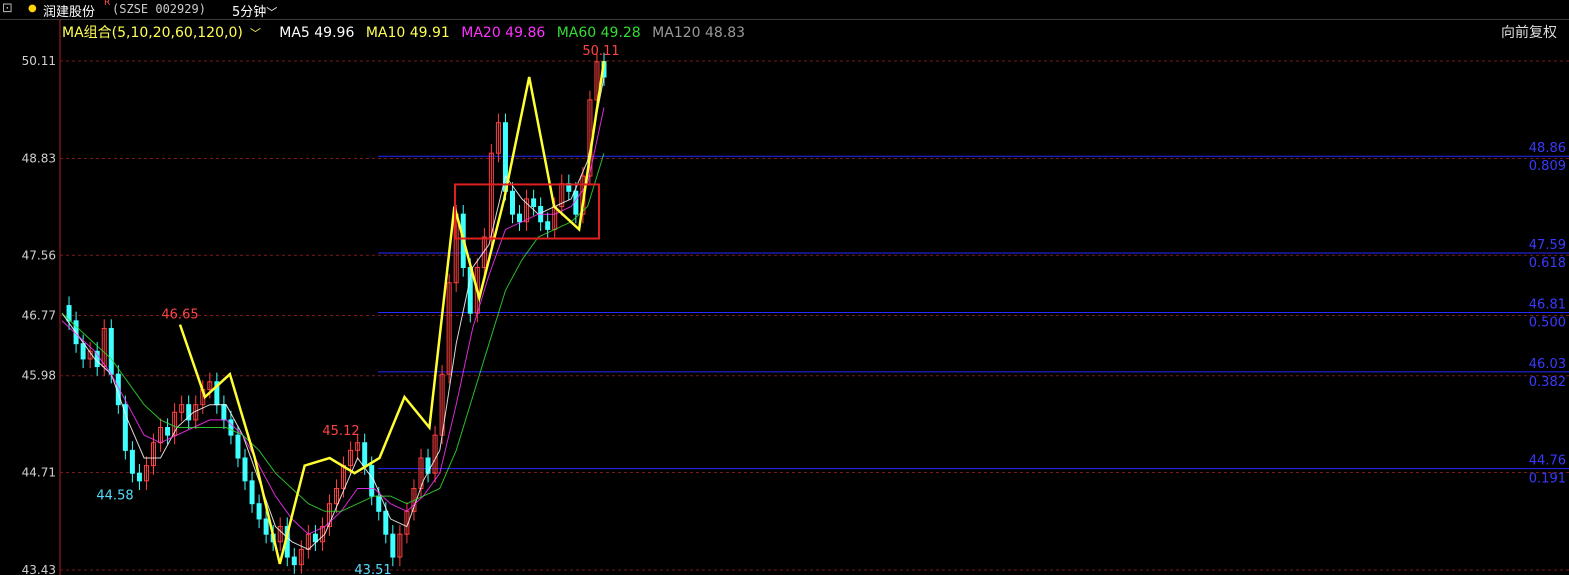 Image resolution: width=1569 pixels, height=575 pixels. Describe the element at coordinates (179, 315) in the screenshot. I see `extreme-price-label: 46.65` at that location.